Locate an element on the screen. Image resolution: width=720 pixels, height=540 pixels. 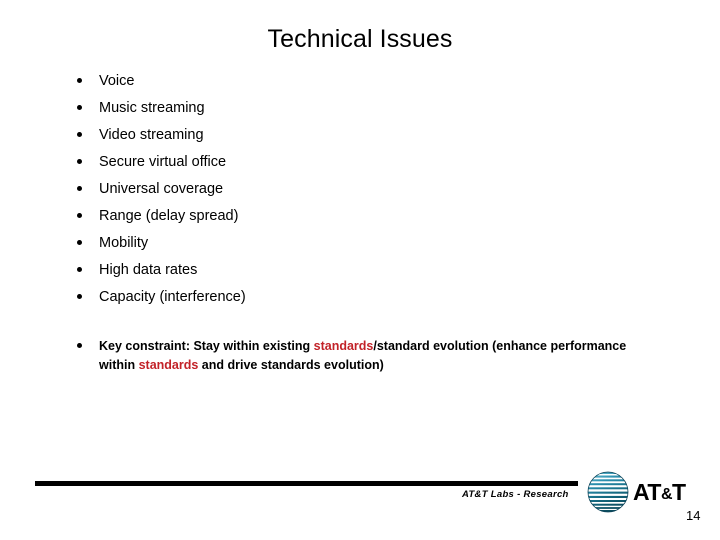
list-item-label: Capacity (interference) is located at coordinates (172, 297).